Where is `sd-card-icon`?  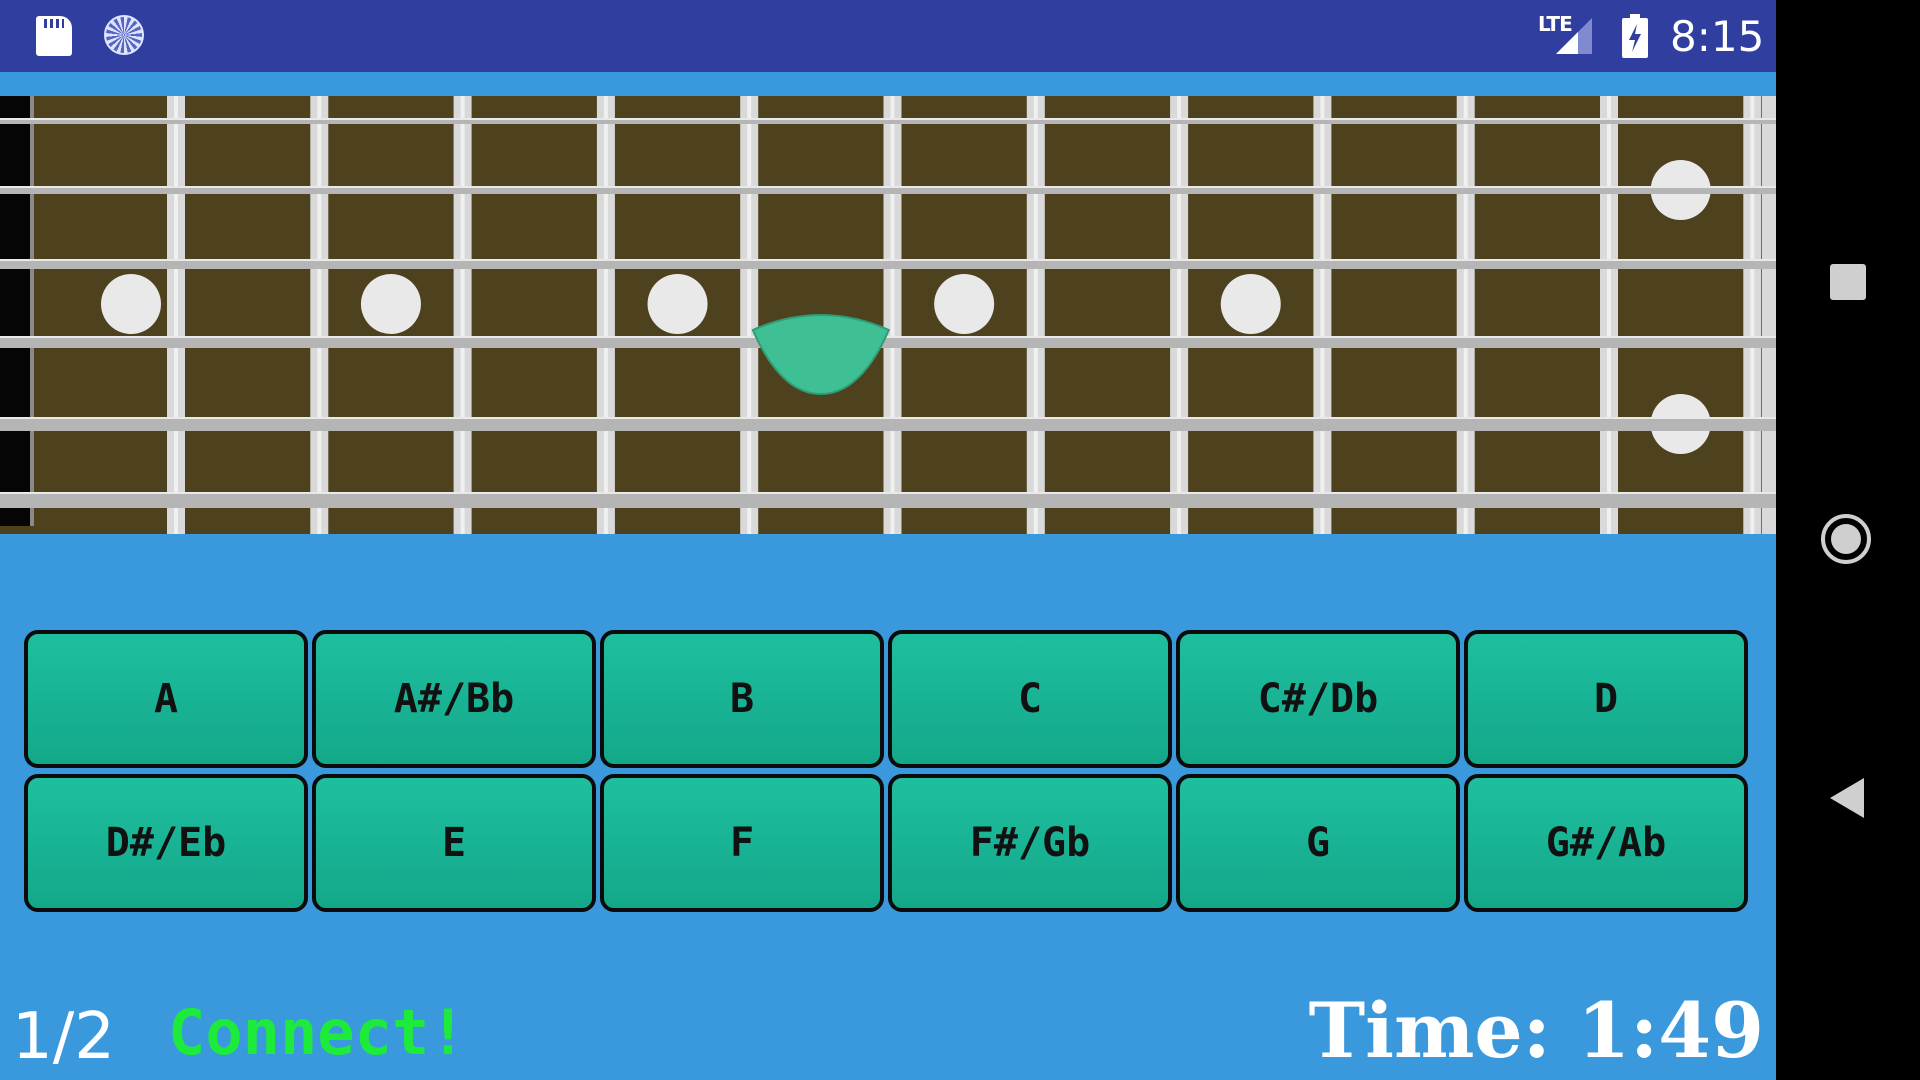 sd-card-icon is located at coordinates (54, 36).